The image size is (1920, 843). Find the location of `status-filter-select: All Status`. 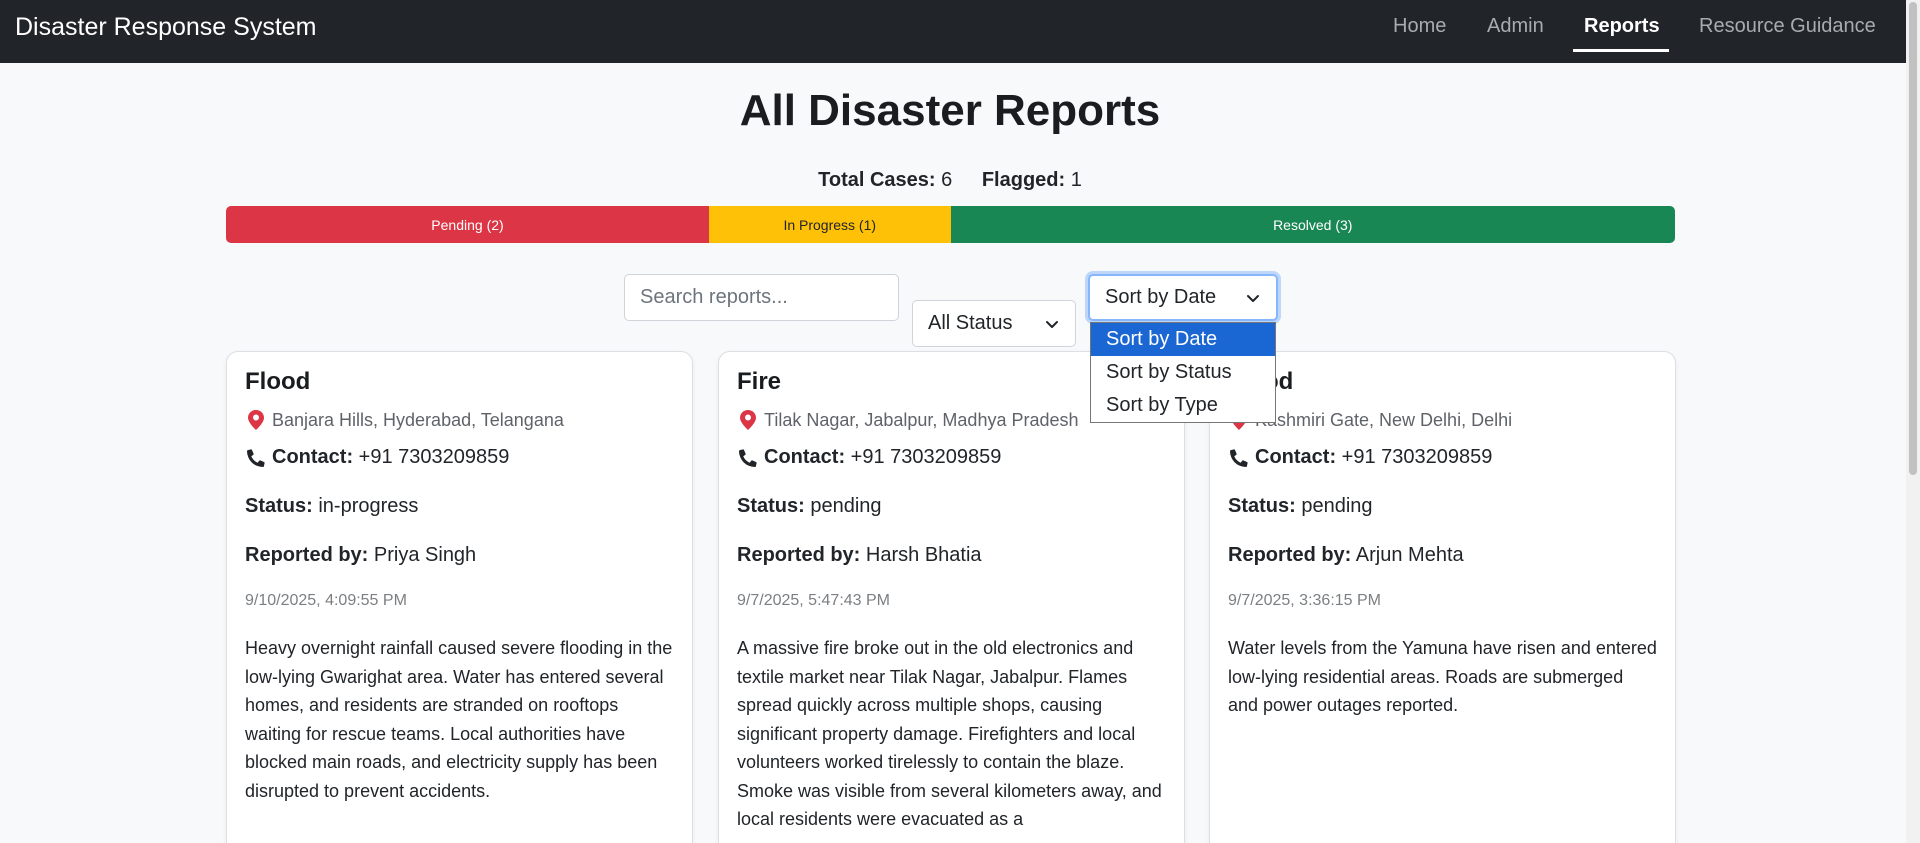

status-filter-select: All Status is located at coordinates (994, 323).